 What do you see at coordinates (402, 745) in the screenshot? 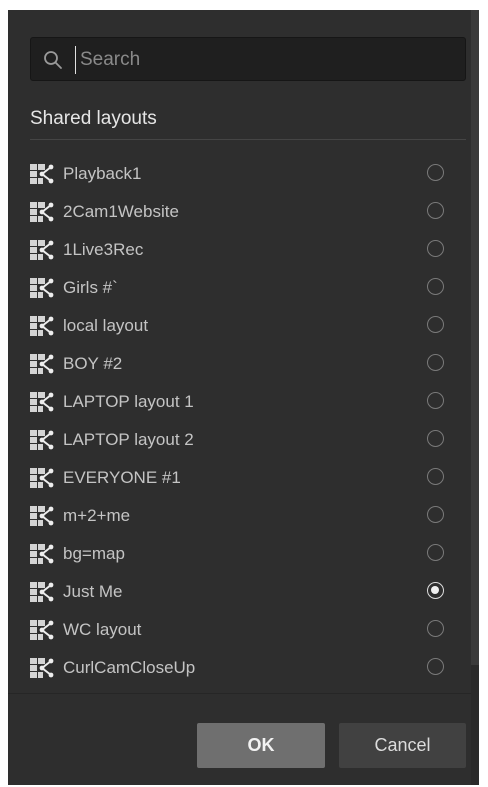
I see `cancel-button: Cancel` at bounding box center [402, 745].